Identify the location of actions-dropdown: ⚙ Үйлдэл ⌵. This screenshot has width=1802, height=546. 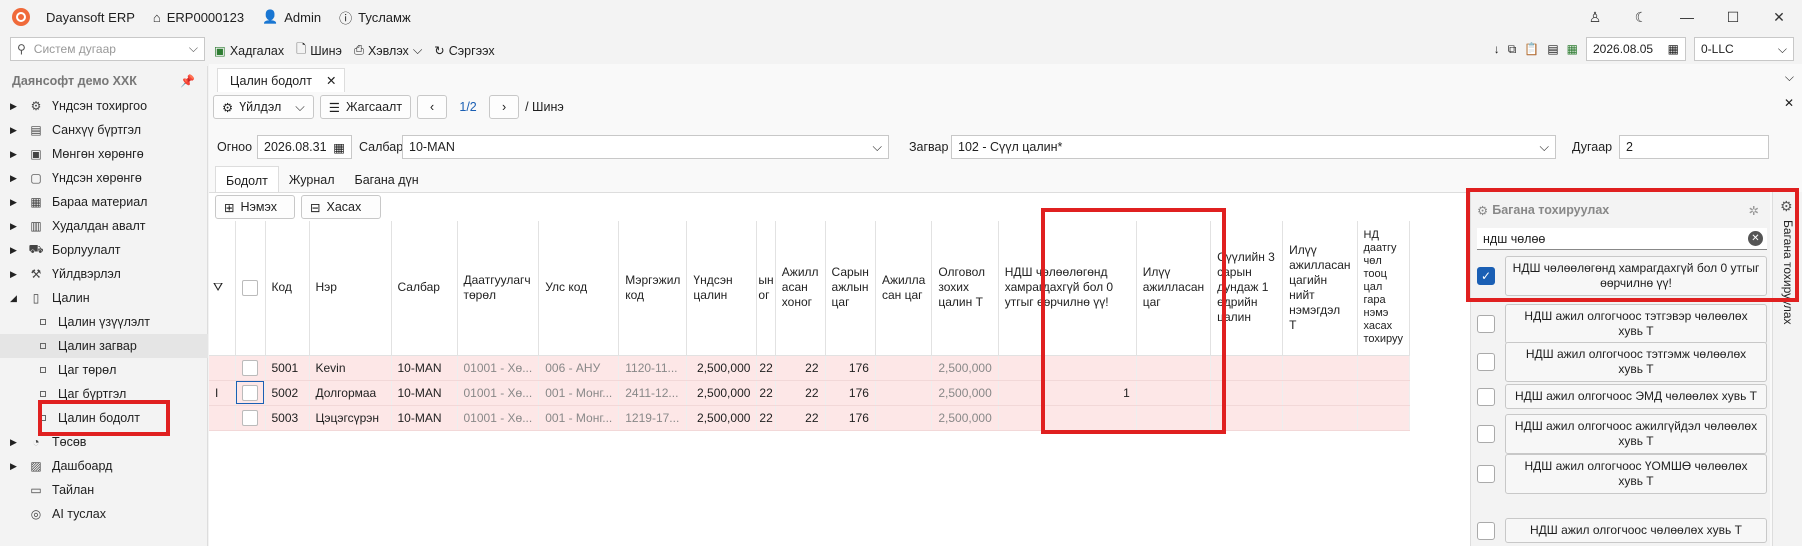
(263, 107).